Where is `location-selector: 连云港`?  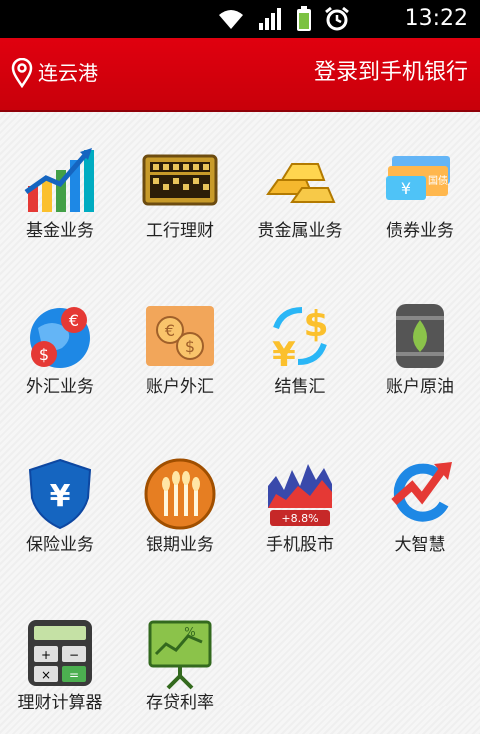
location-selector: 连云港 is located at coordinates (54, 73).